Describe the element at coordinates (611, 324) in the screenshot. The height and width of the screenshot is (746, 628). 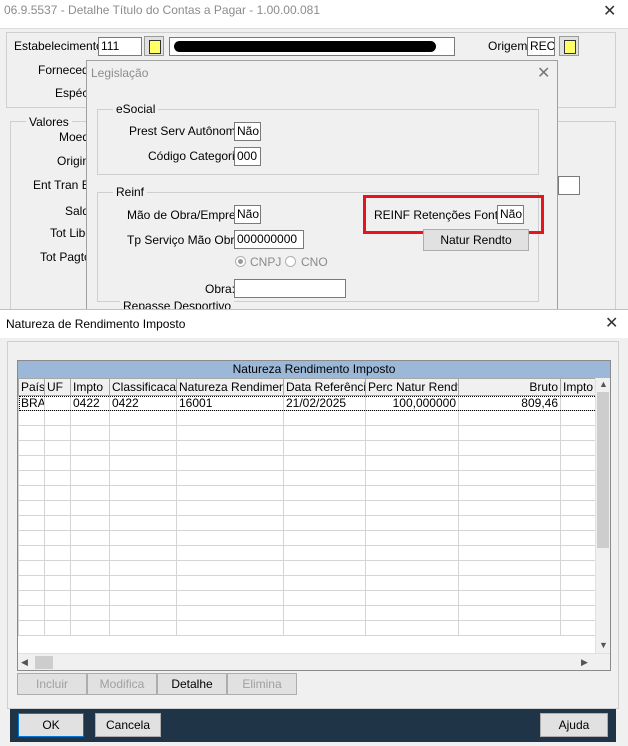
I see `natureza-close-icon: ✕` at that location.